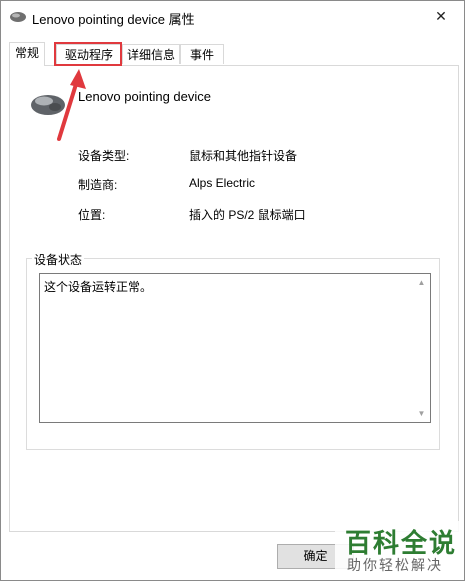 The width and height of the screenshot is (465, 581). What do you see at coordinates (98, 185) in the screenshot?
I see `manufacturer-label: 制造商:` at bounding box center [98, 185].